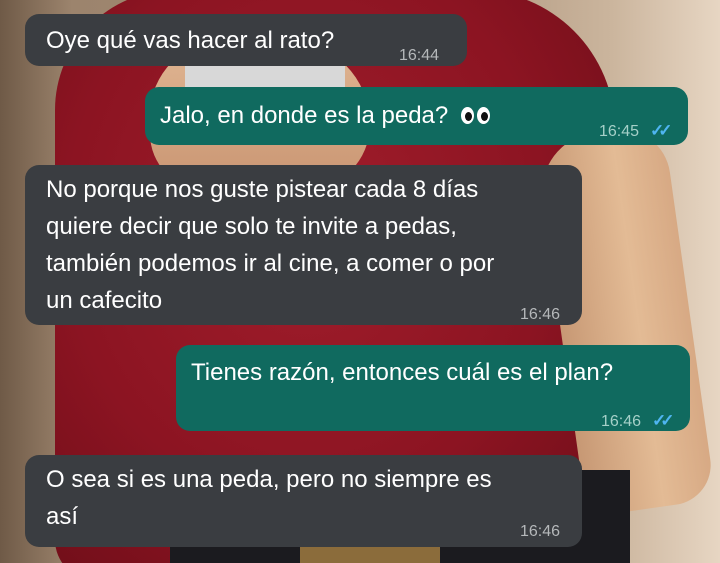 The height and width of the screenshot is (563, 720). Describe the element at coordinates (619, 131) in the screenshot. I see `message-time: 16:45` at that location.